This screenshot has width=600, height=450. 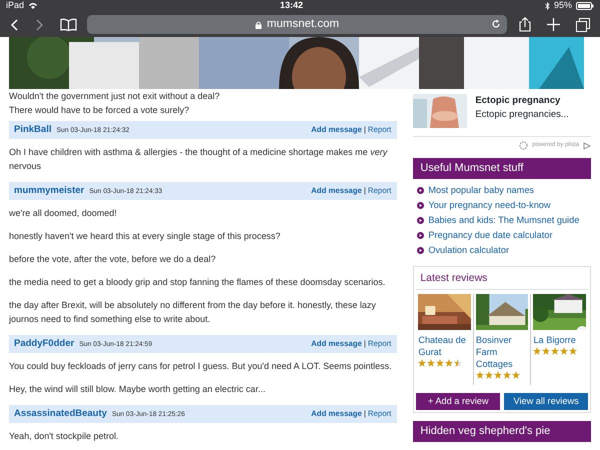 What do you see at coordinates (502, 352) in the screenshot?
I see `review-link: Bosinver Farm Cottages` at bounding box center [502, 352].